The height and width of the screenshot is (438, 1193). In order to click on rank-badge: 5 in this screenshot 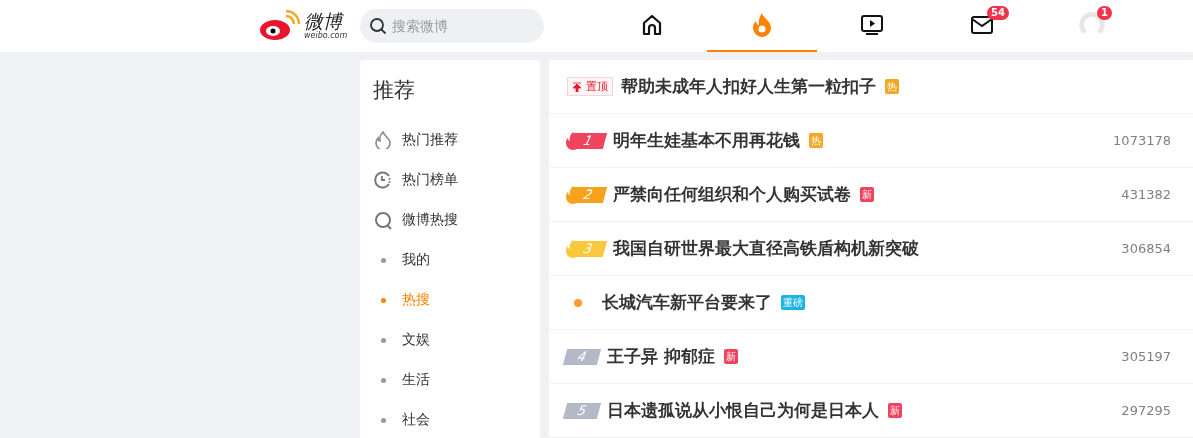, I will do `click(582, 410)`.